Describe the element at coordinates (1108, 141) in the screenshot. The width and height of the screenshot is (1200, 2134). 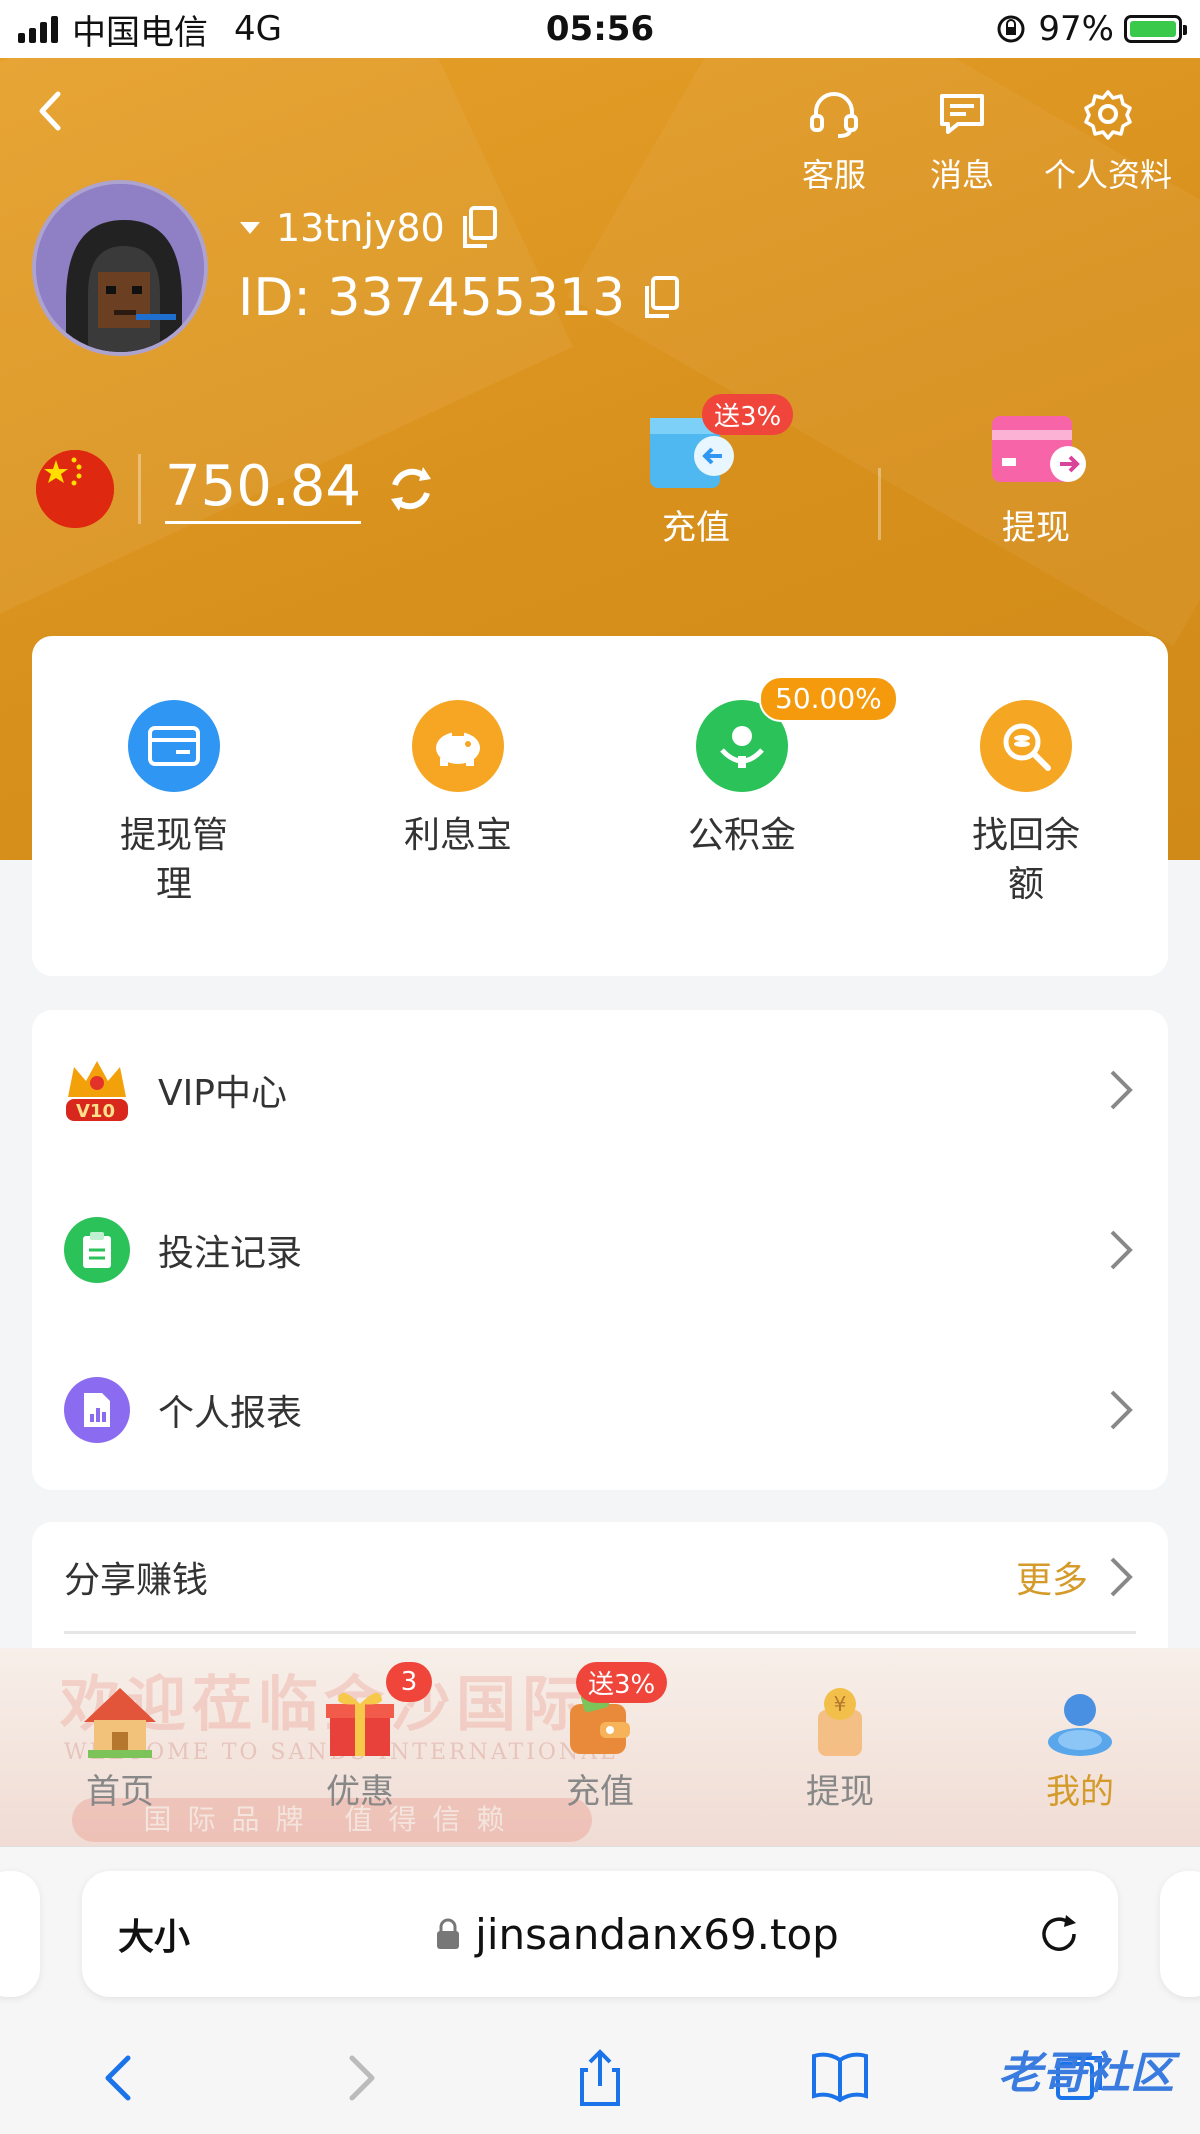
I see `profile-settings-button: 个人资料` at that location.